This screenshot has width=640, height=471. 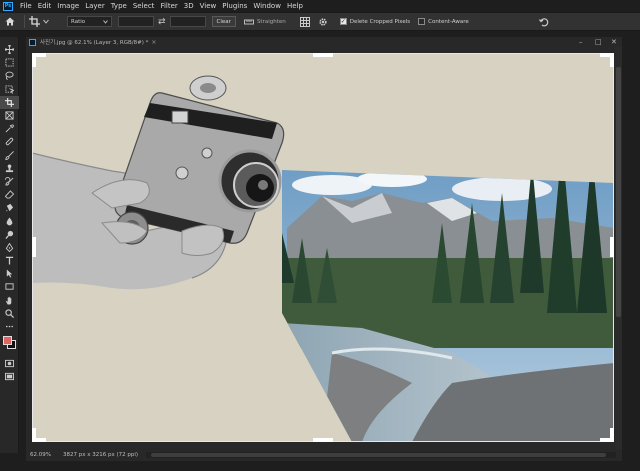 I want to click on maximize-icon: □, so click(x=598, y=42).